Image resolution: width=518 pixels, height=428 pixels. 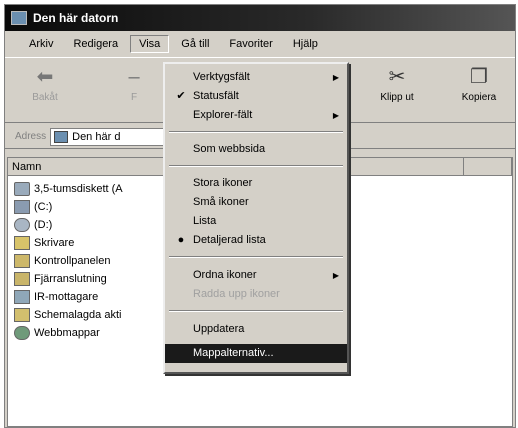 I want to click on forward-arrow-icon: ‒, so click(x=134, y=77).